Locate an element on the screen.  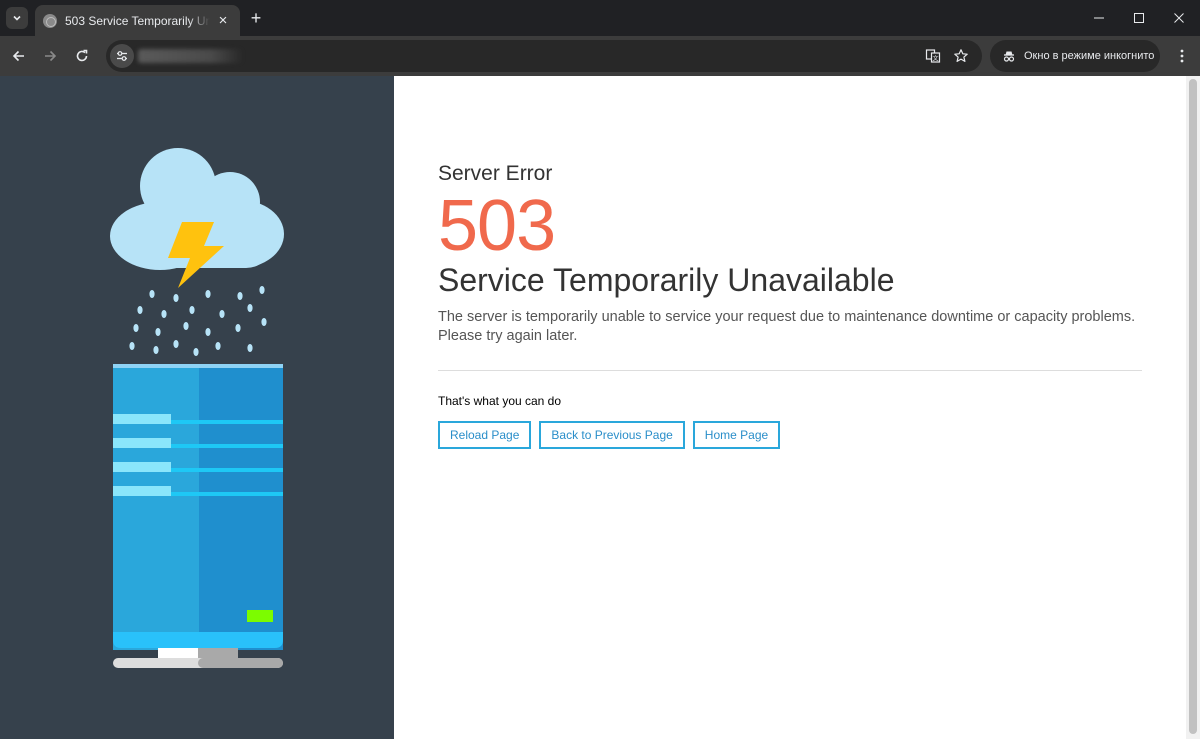
minimize-icon is located at coordinates (1099, 18).